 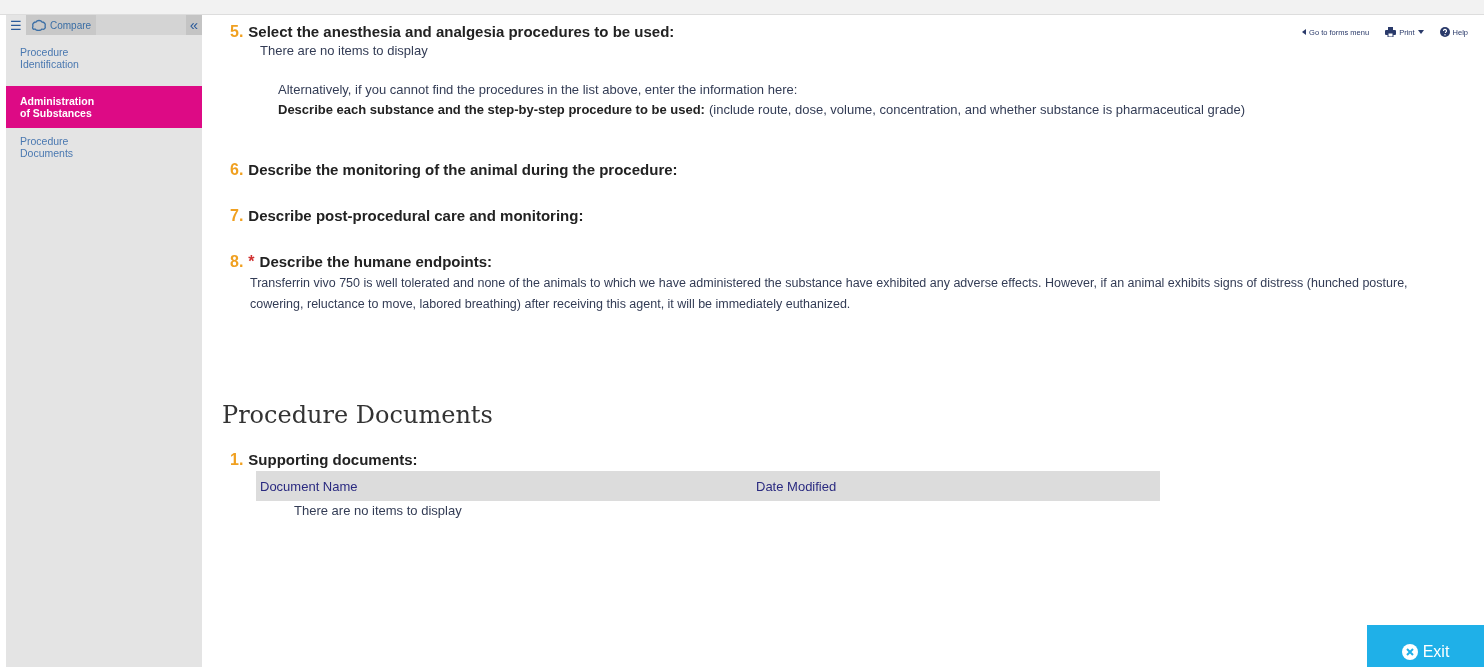 What do you see at coordinates (251, 262) in the screenshot?
I see `required-mark: *` at bounding box center [251, 262].